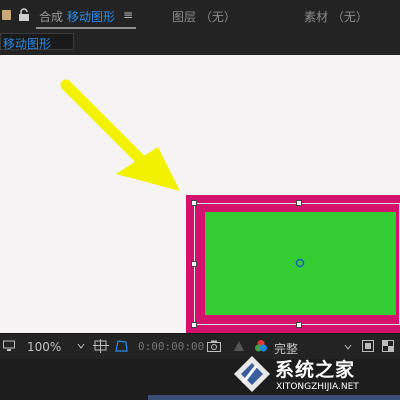  I want to click on monitor-icon, so click(9, 346).